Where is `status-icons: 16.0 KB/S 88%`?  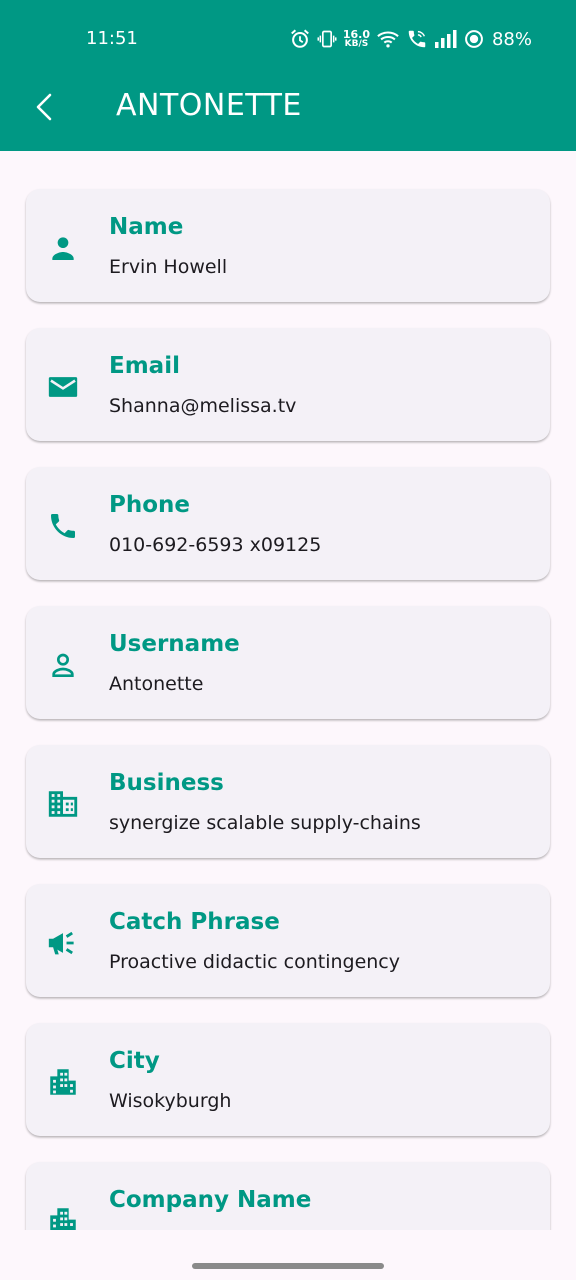 status-icons: 16.0 KB/S 88% is located at coordinates (410, 39).